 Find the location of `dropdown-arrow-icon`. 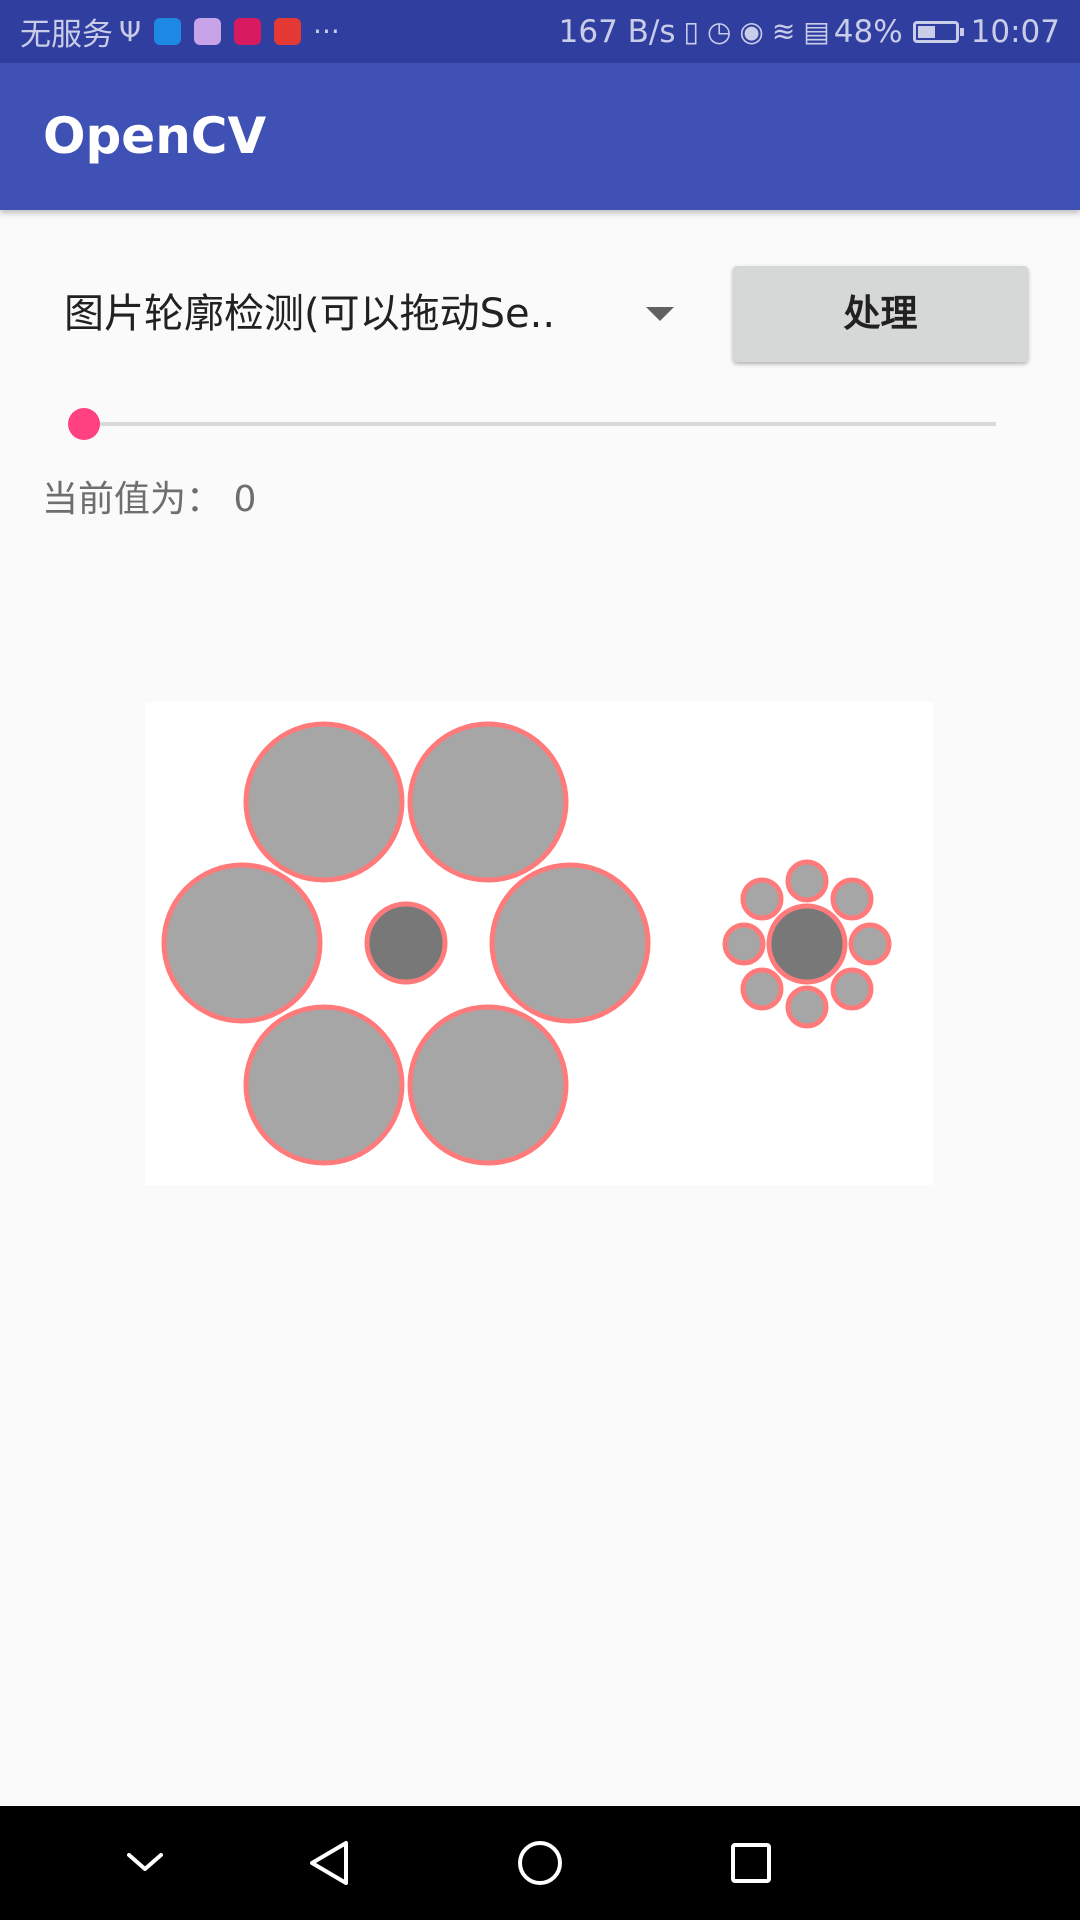

dropdown-arrow-icon is located at coordinates (660, 314).